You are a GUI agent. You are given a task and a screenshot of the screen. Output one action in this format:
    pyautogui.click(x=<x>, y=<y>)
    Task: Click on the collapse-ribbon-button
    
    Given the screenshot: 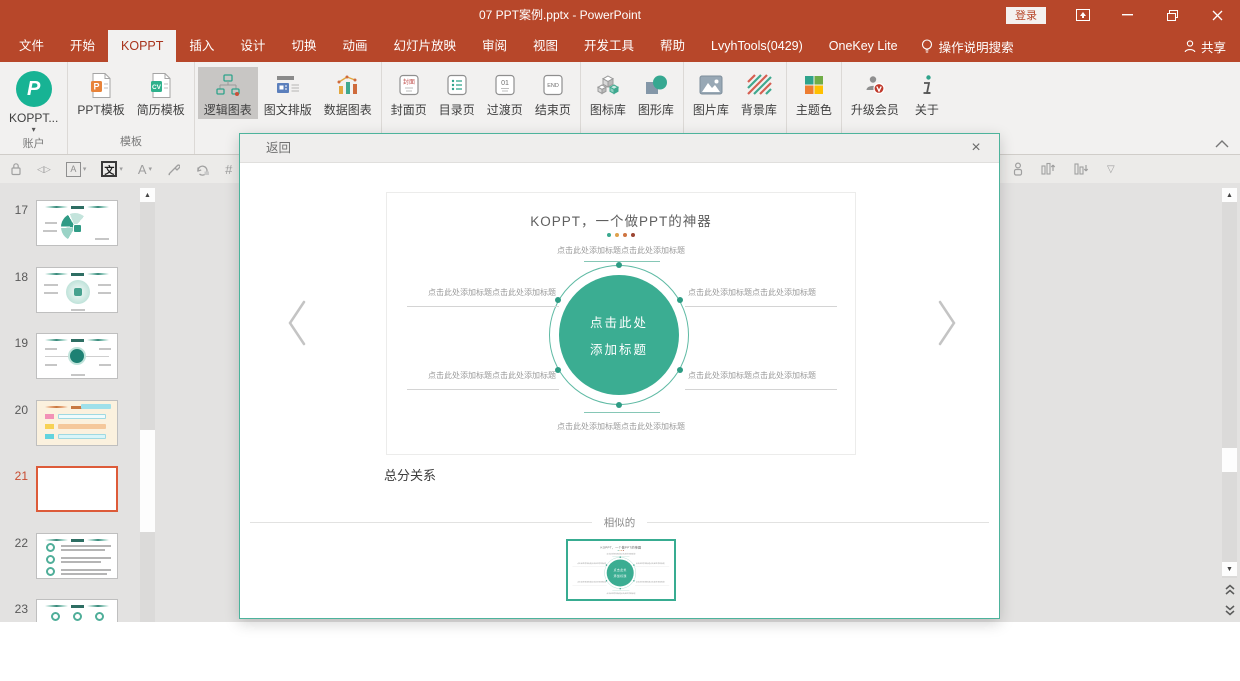 What is the action you would take?
    pyautogui.click(x=1222, y=144)
    